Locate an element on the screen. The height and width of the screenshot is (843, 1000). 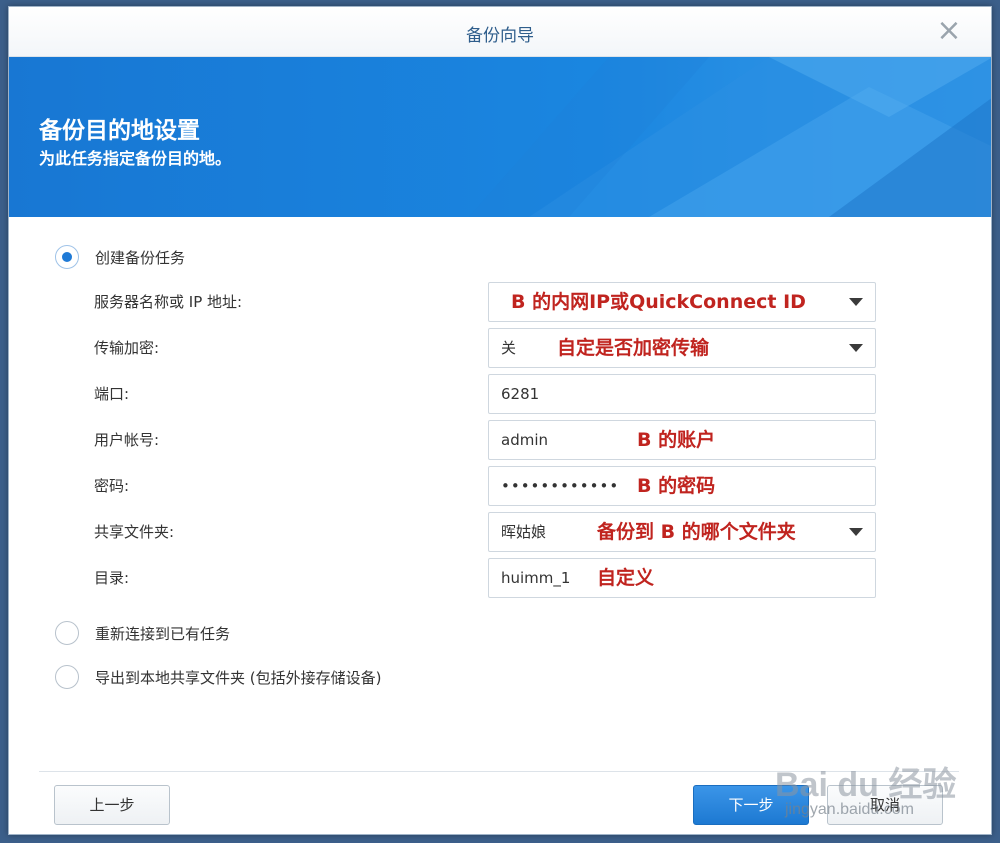
shared-folder-value: 晖姑娘 is located at coordinates (524, 532).